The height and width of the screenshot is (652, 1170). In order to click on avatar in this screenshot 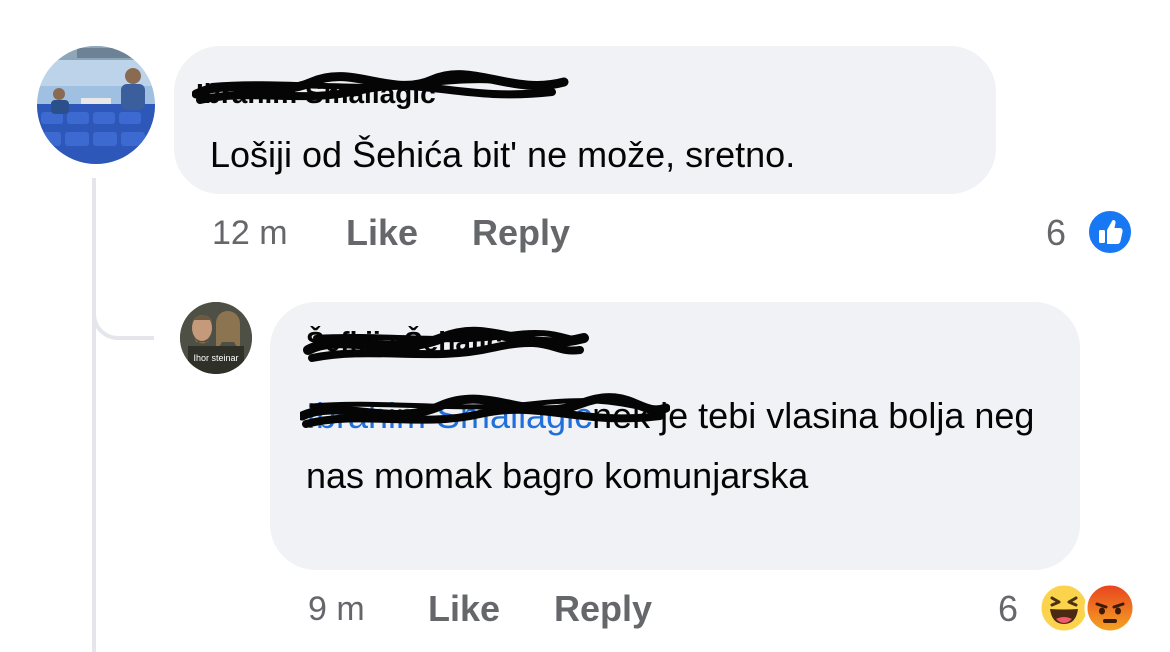, I will do `click(96, 105)`.